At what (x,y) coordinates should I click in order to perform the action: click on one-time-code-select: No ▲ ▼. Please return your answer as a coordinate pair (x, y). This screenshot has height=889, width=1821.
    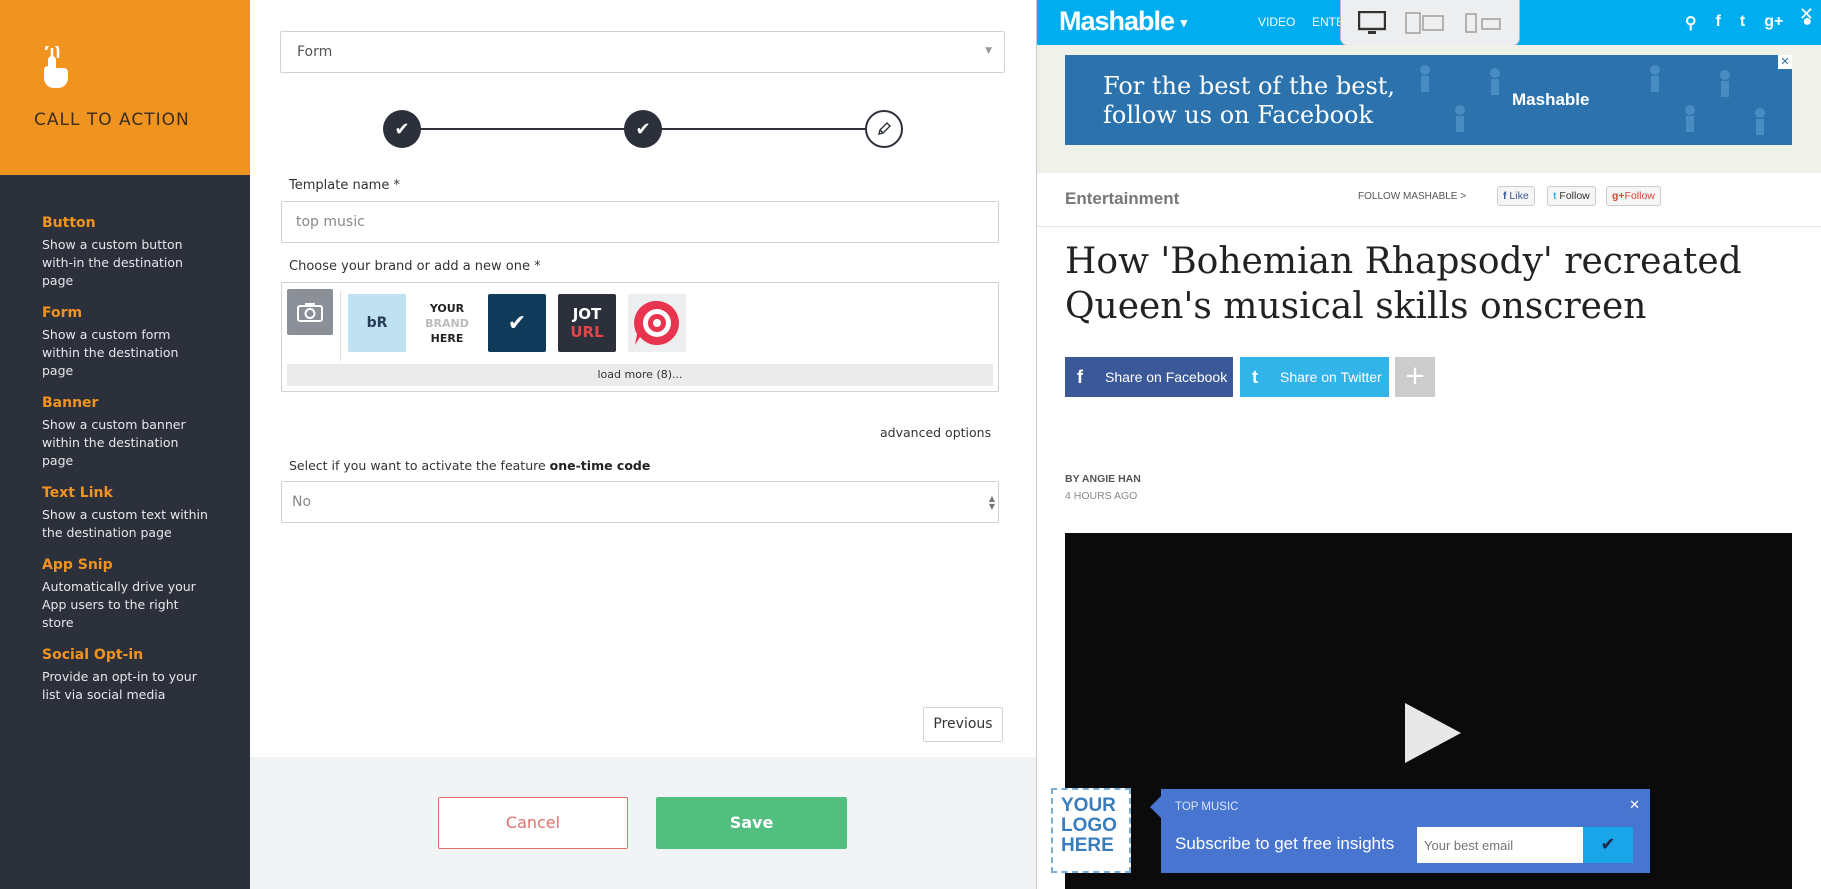
    Looking at the image, I should click on (640, 502).